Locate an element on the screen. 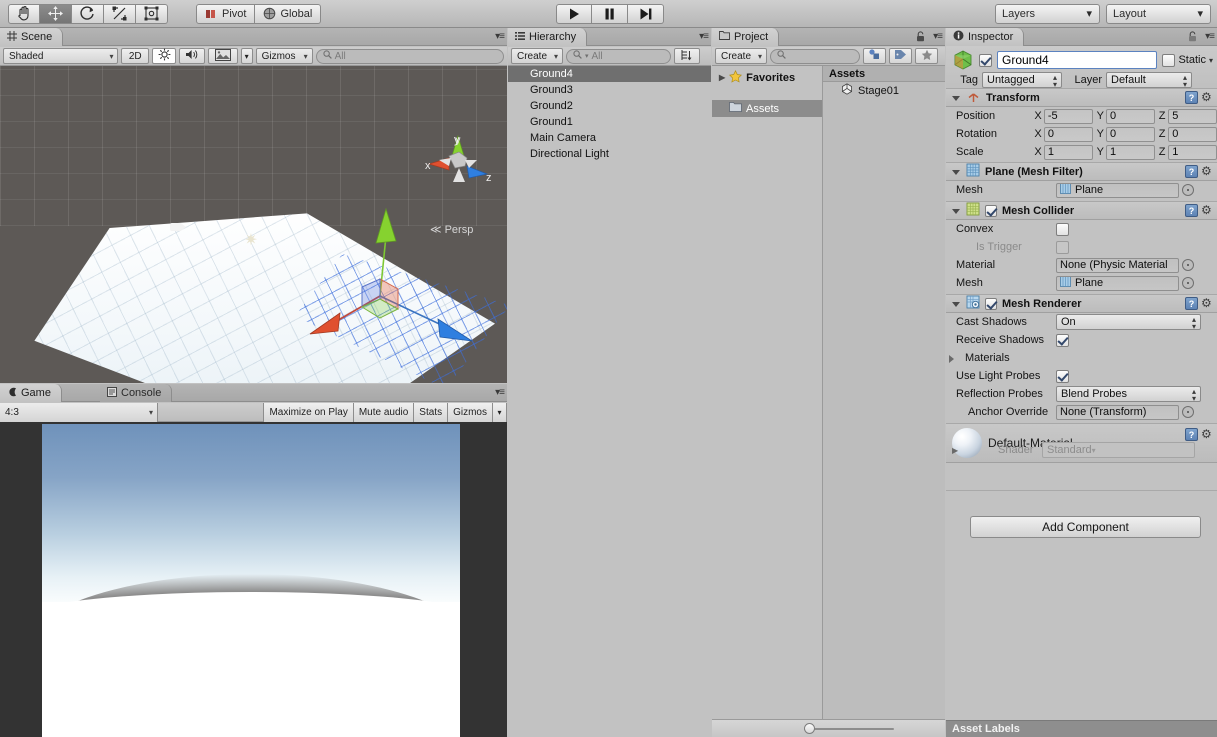  project-filter-label-button is located at coordinates (900, 56).